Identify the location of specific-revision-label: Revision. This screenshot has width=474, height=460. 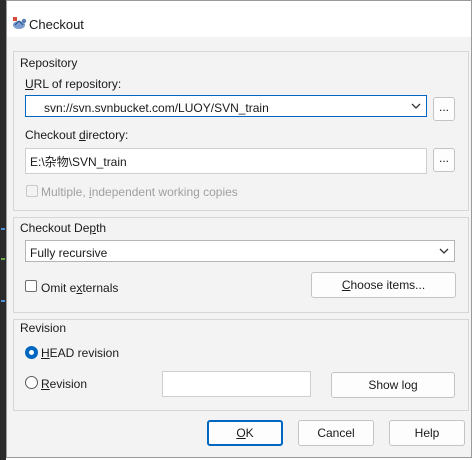
(64, 384).